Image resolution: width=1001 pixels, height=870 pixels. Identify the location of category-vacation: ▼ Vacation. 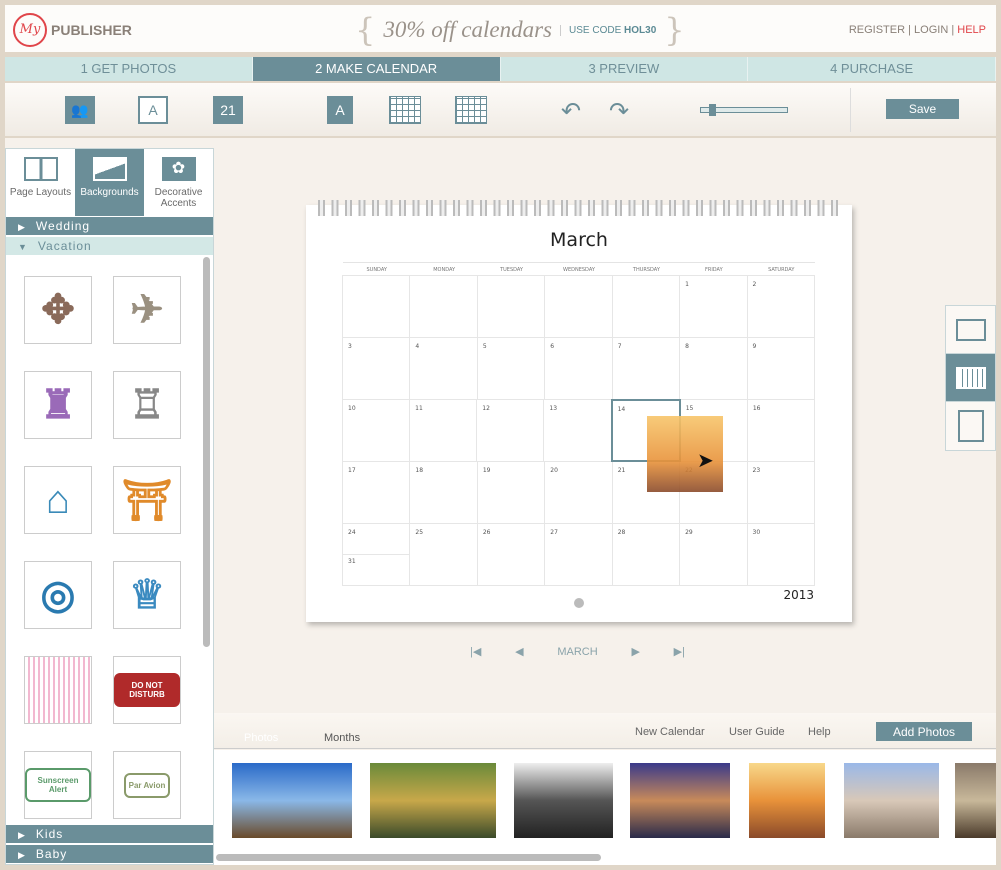
(109, 246).